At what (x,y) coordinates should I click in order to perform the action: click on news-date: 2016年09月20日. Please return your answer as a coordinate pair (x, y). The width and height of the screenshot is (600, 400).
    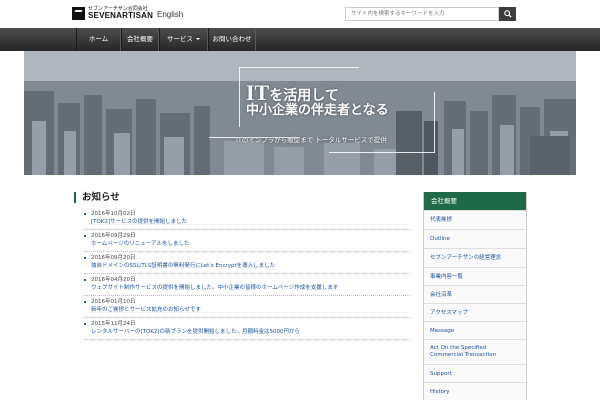
    Looking at the image, I should click on (113, 258).